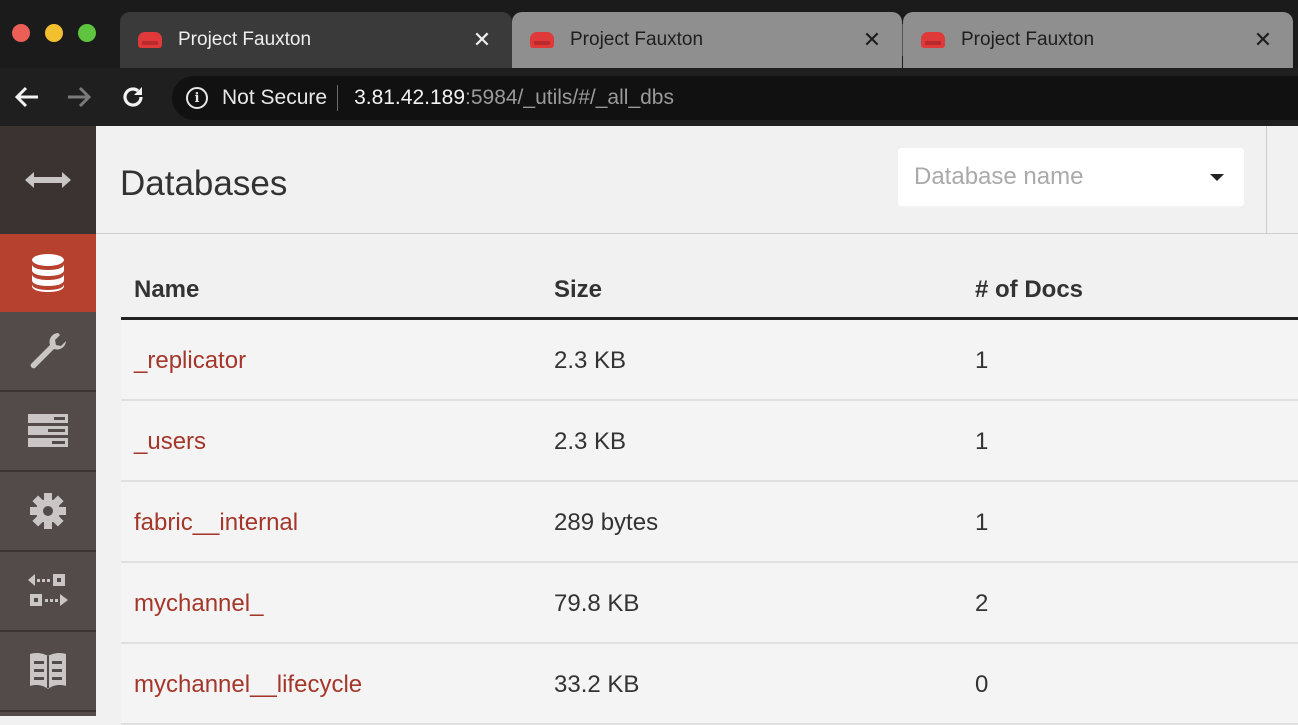 The height and width of the screenshot is (725, 1298). Describe the element at coordinates (190, 361) in the screenshot. I see `database-link: _replicator` at that location.